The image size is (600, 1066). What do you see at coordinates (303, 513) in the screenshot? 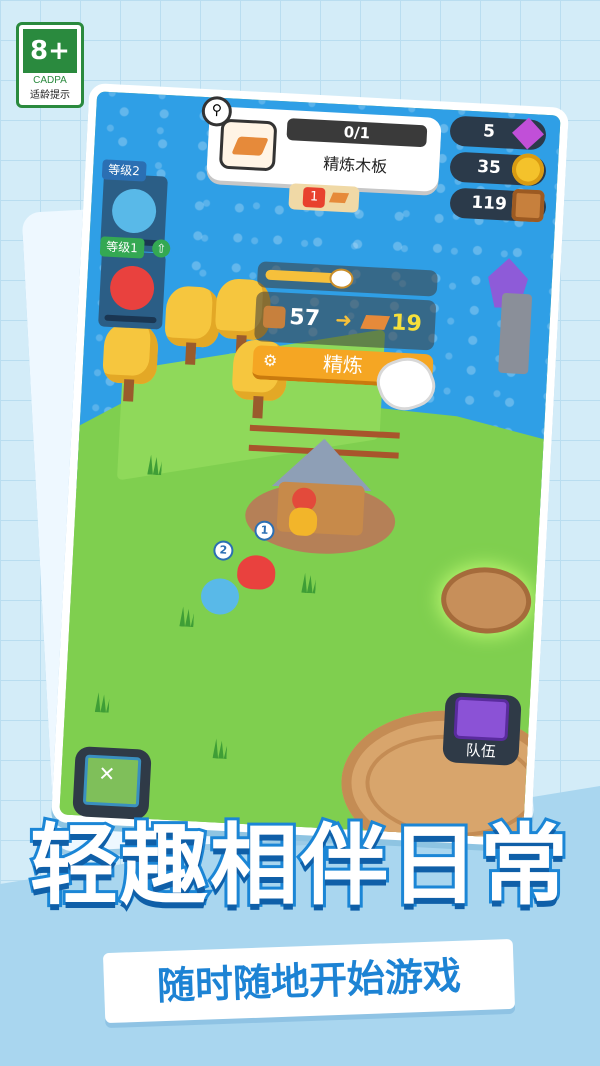
I see `player-character` at bounding box center [303, 513].